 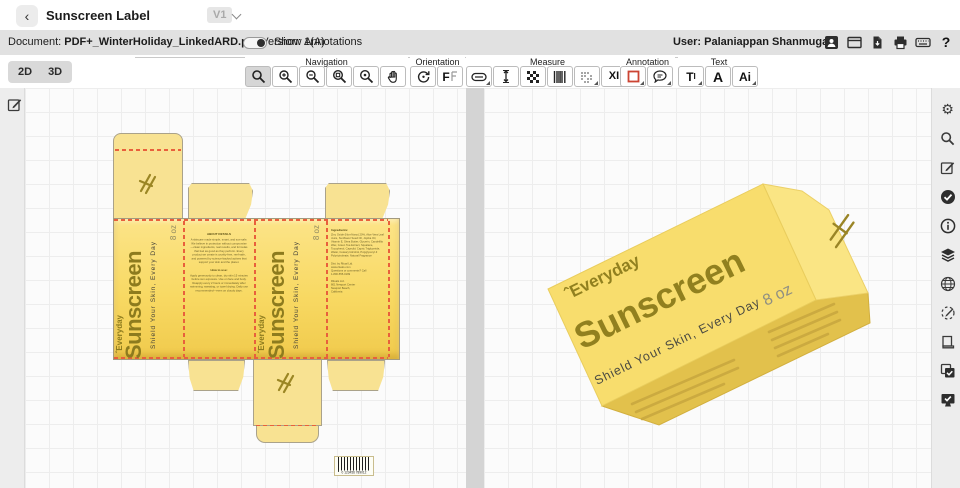 I want to click on window-layout-icon, so click(x=854, y=42).